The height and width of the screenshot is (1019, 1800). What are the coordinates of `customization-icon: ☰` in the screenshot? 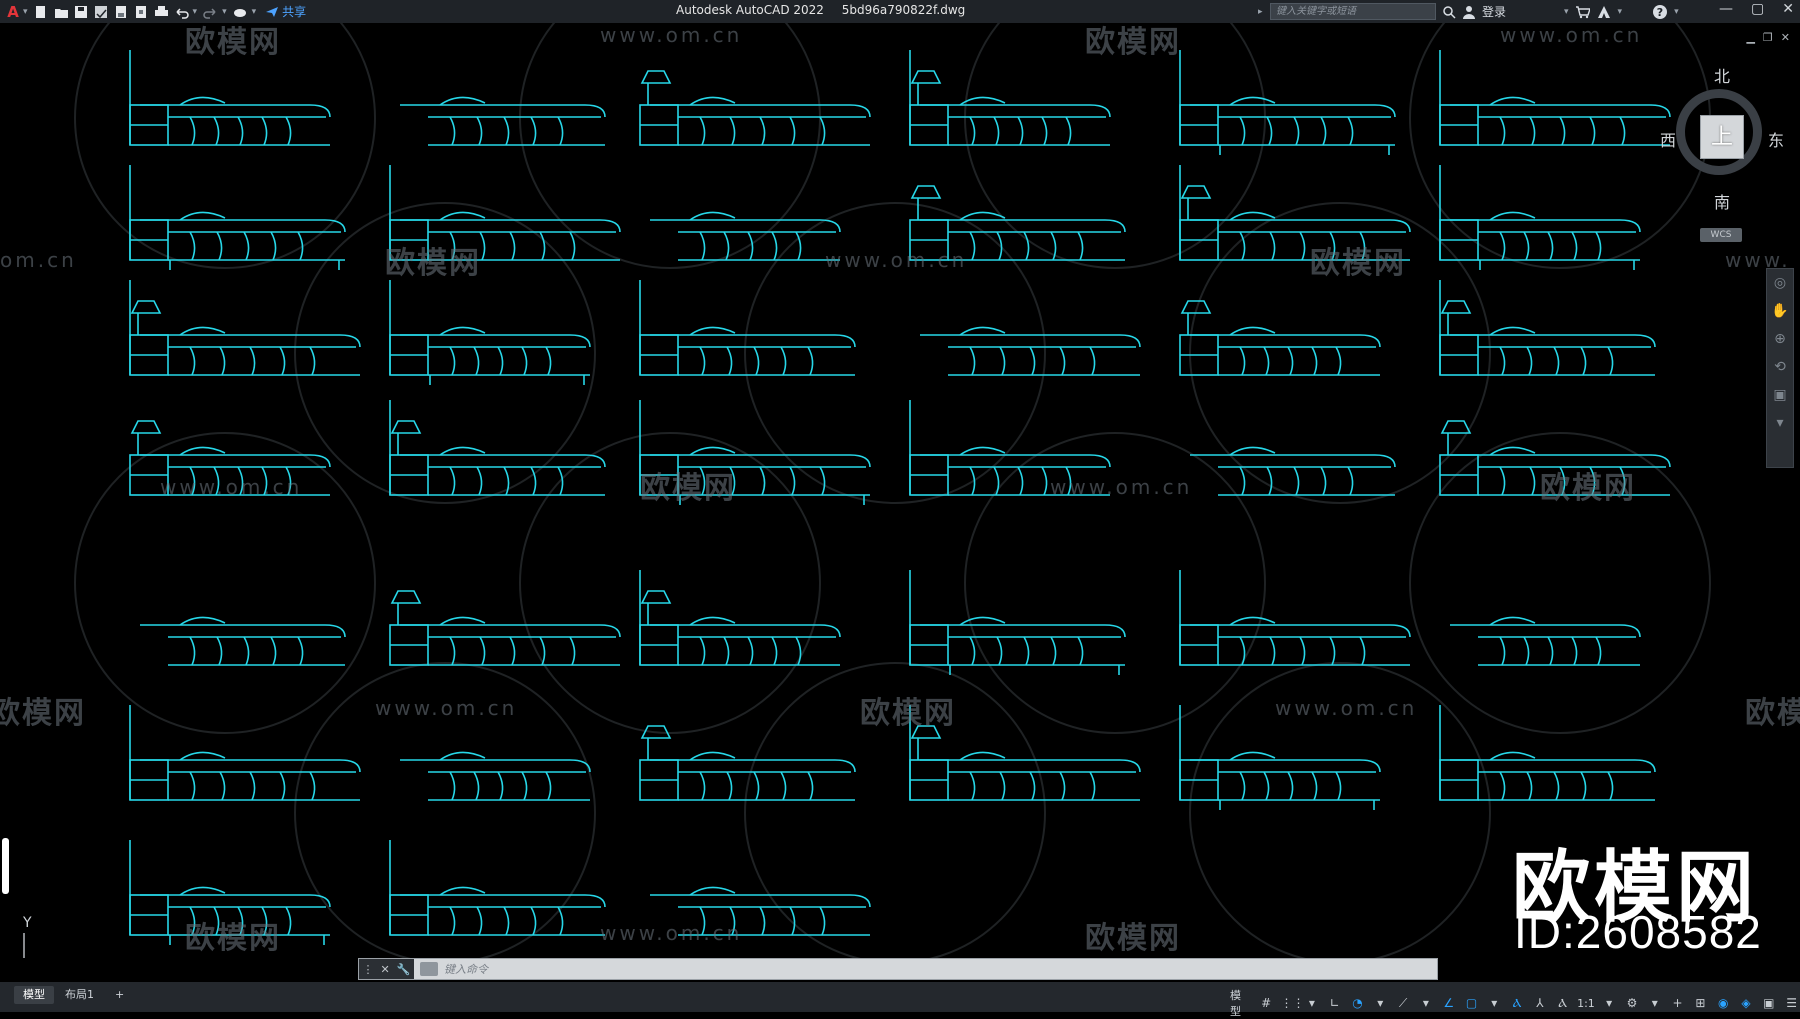 It's located at (1791, 1003).